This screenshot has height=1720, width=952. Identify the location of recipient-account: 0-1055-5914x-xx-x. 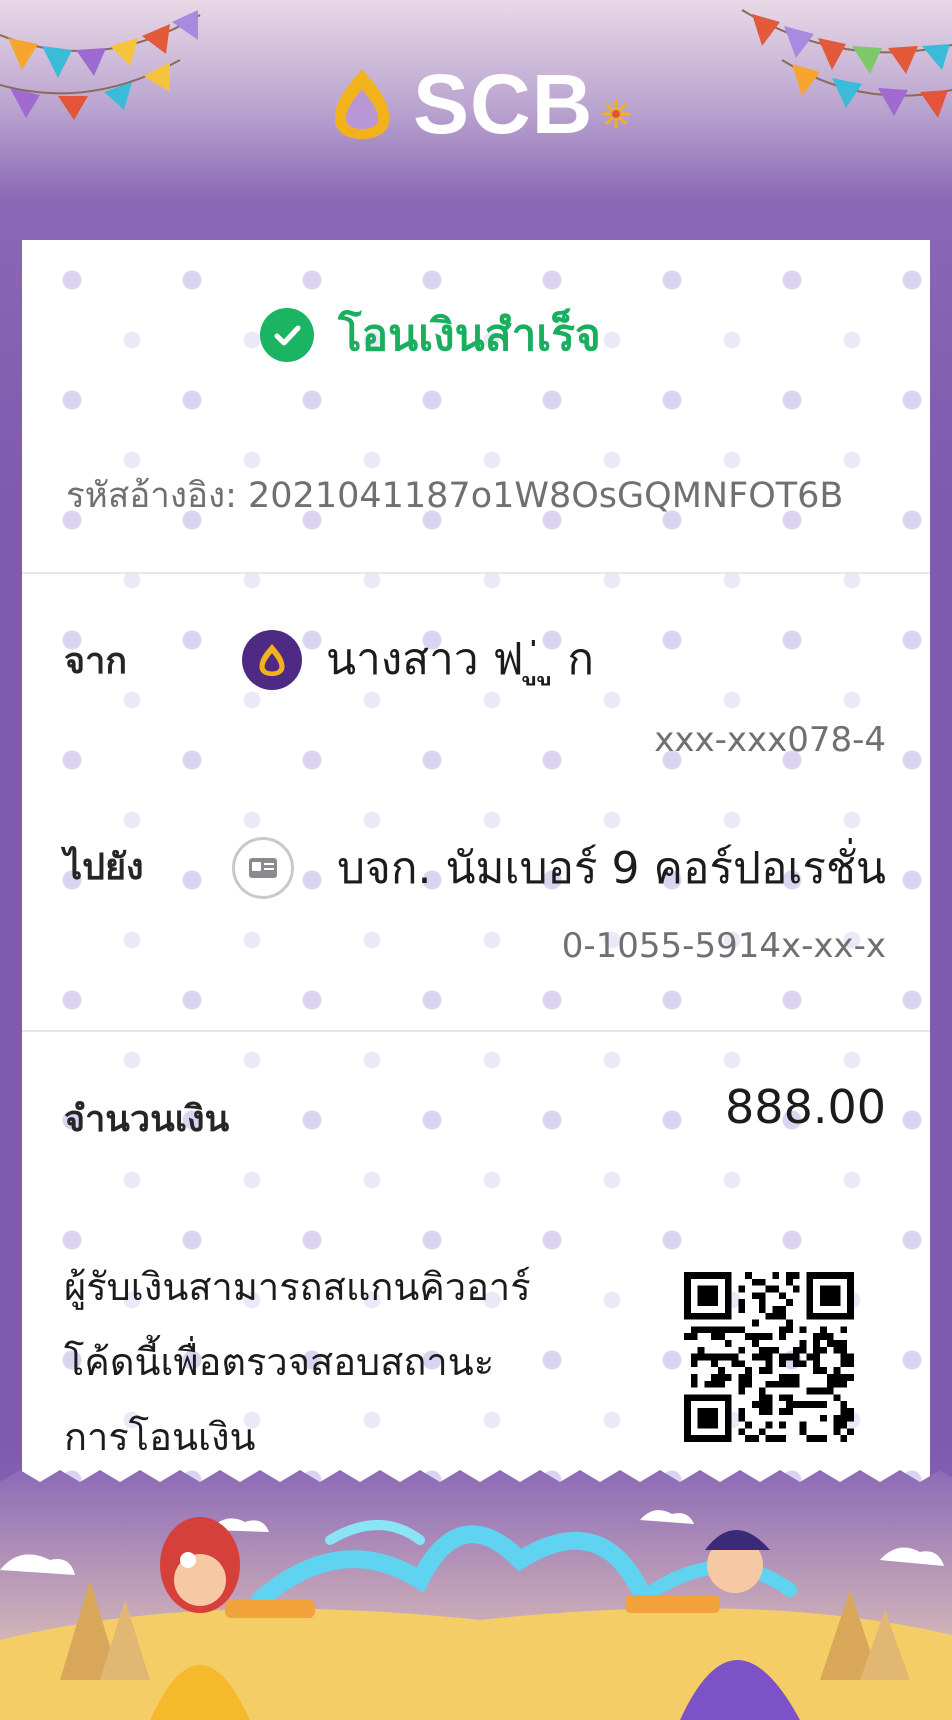
(723, 946).